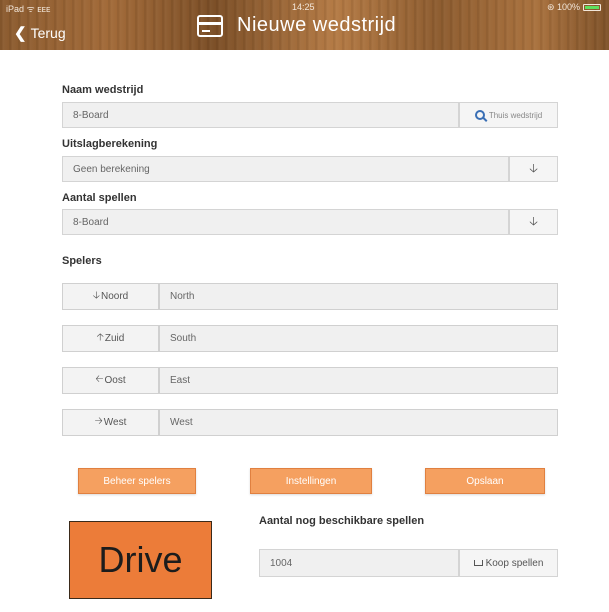 The image size is (609, 612). What do you see at coordinates (285, 222) in the screenshot?
I see `games-count-select: 8-Board` at bounding box center [285, 222].